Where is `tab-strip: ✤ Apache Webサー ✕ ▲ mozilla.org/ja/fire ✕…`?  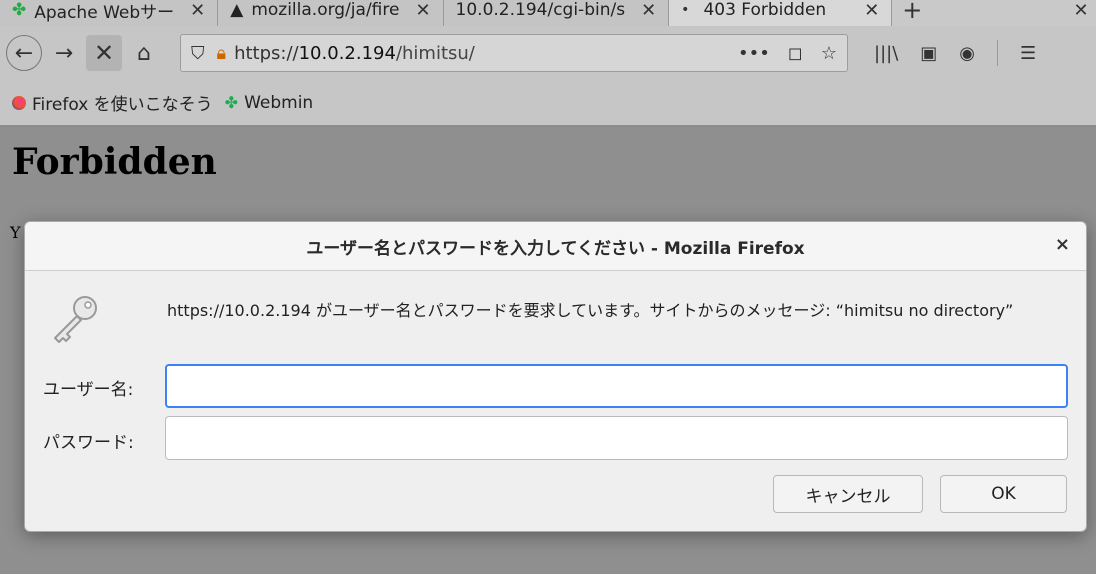 tab-strip: ✤ Apache Webサー ✕ ▲ mozilla.org/ja/fire ✕… is located at coordinates (548, 13).